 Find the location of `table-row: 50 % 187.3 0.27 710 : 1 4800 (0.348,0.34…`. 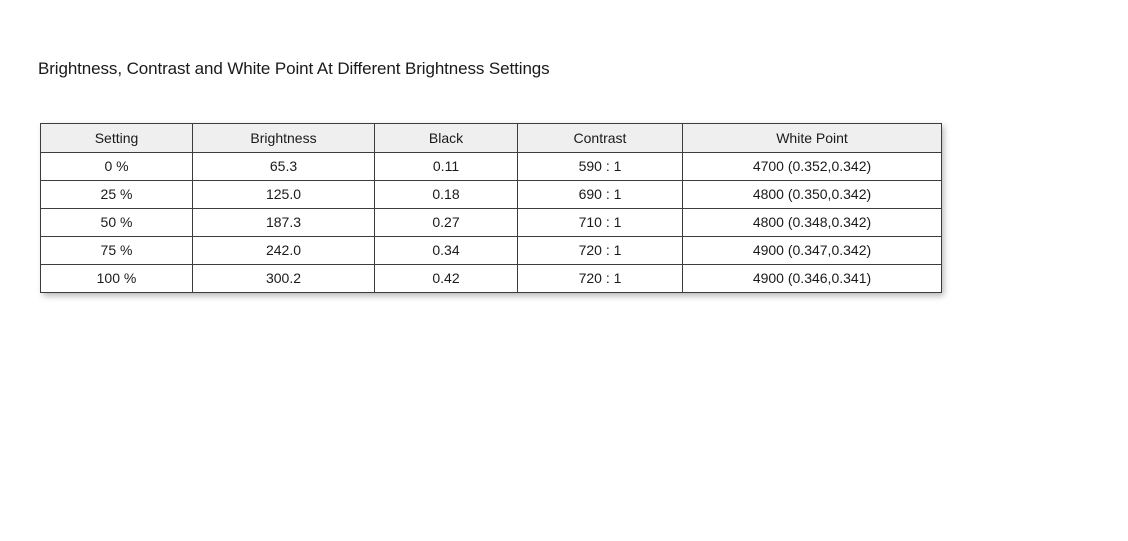

table-row: 50 % 187.3 0.27 710 : 1 4800 (0.348,0.34… is located at coordinates (491, 222).